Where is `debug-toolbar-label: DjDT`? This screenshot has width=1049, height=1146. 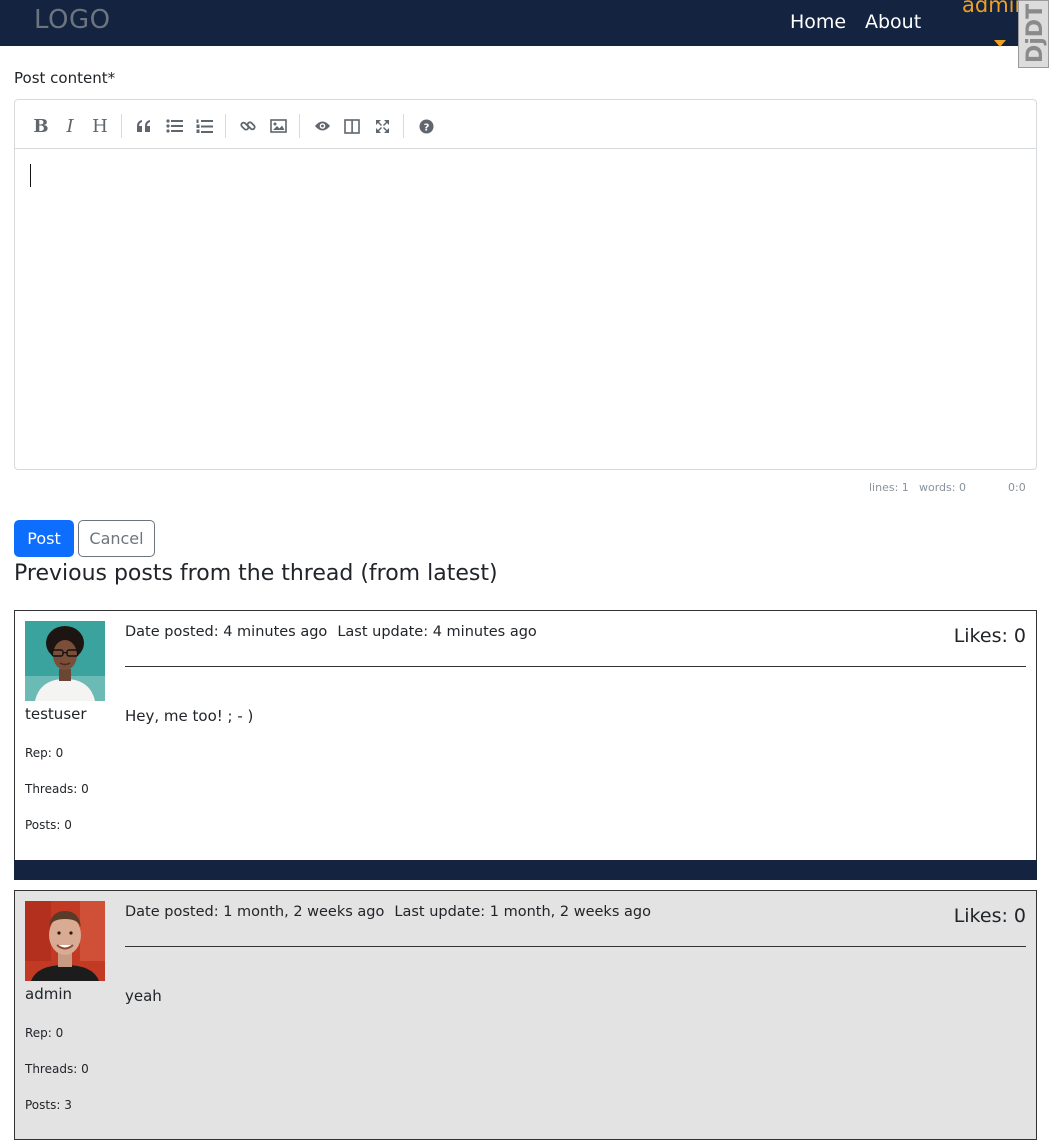 debug-toolbar-label: DjDT is located at coordinates (1035, 33).